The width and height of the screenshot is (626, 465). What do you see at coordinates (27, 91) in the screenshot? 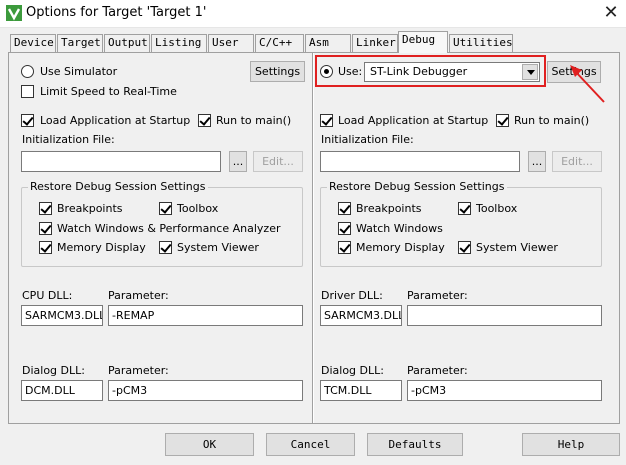
I see `limit-speed-checkbox` at bounding box center [27, 91].